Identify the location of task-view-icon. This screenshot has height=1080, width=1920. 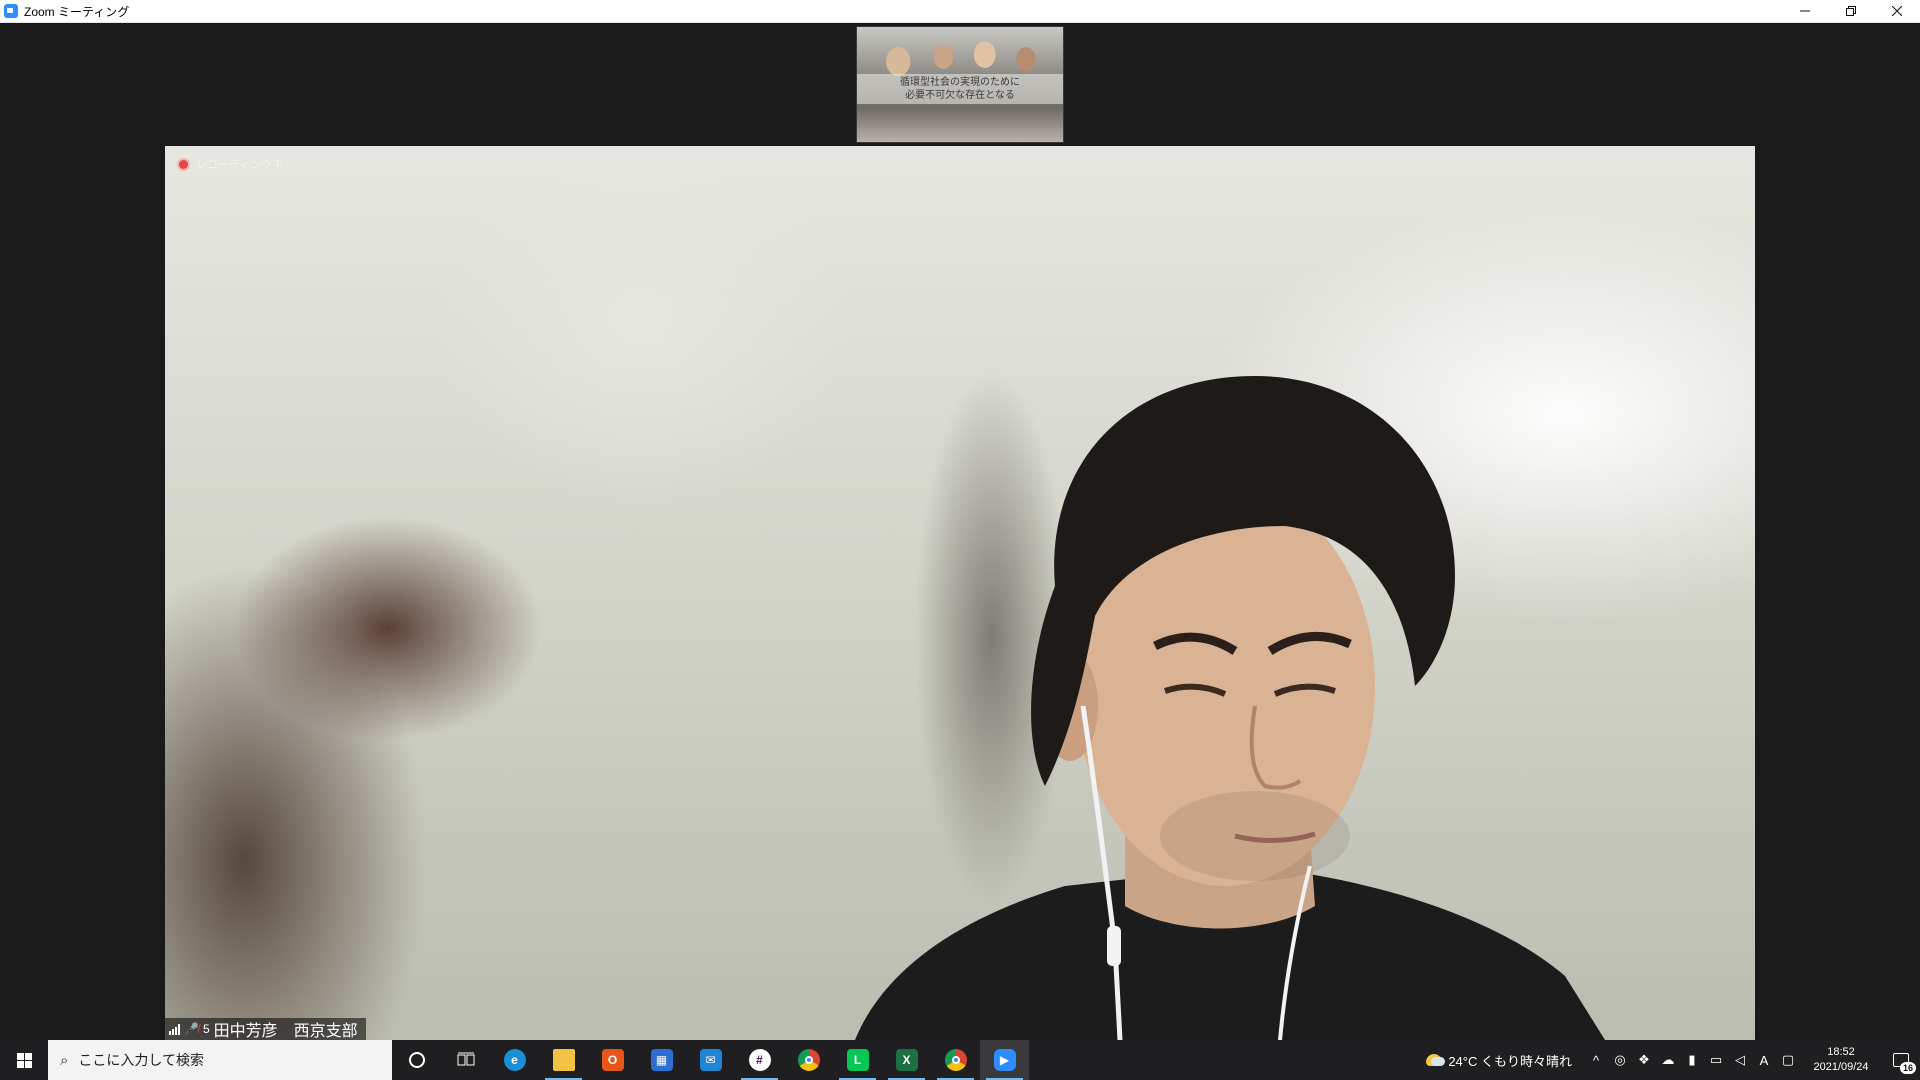
(465, 1059).